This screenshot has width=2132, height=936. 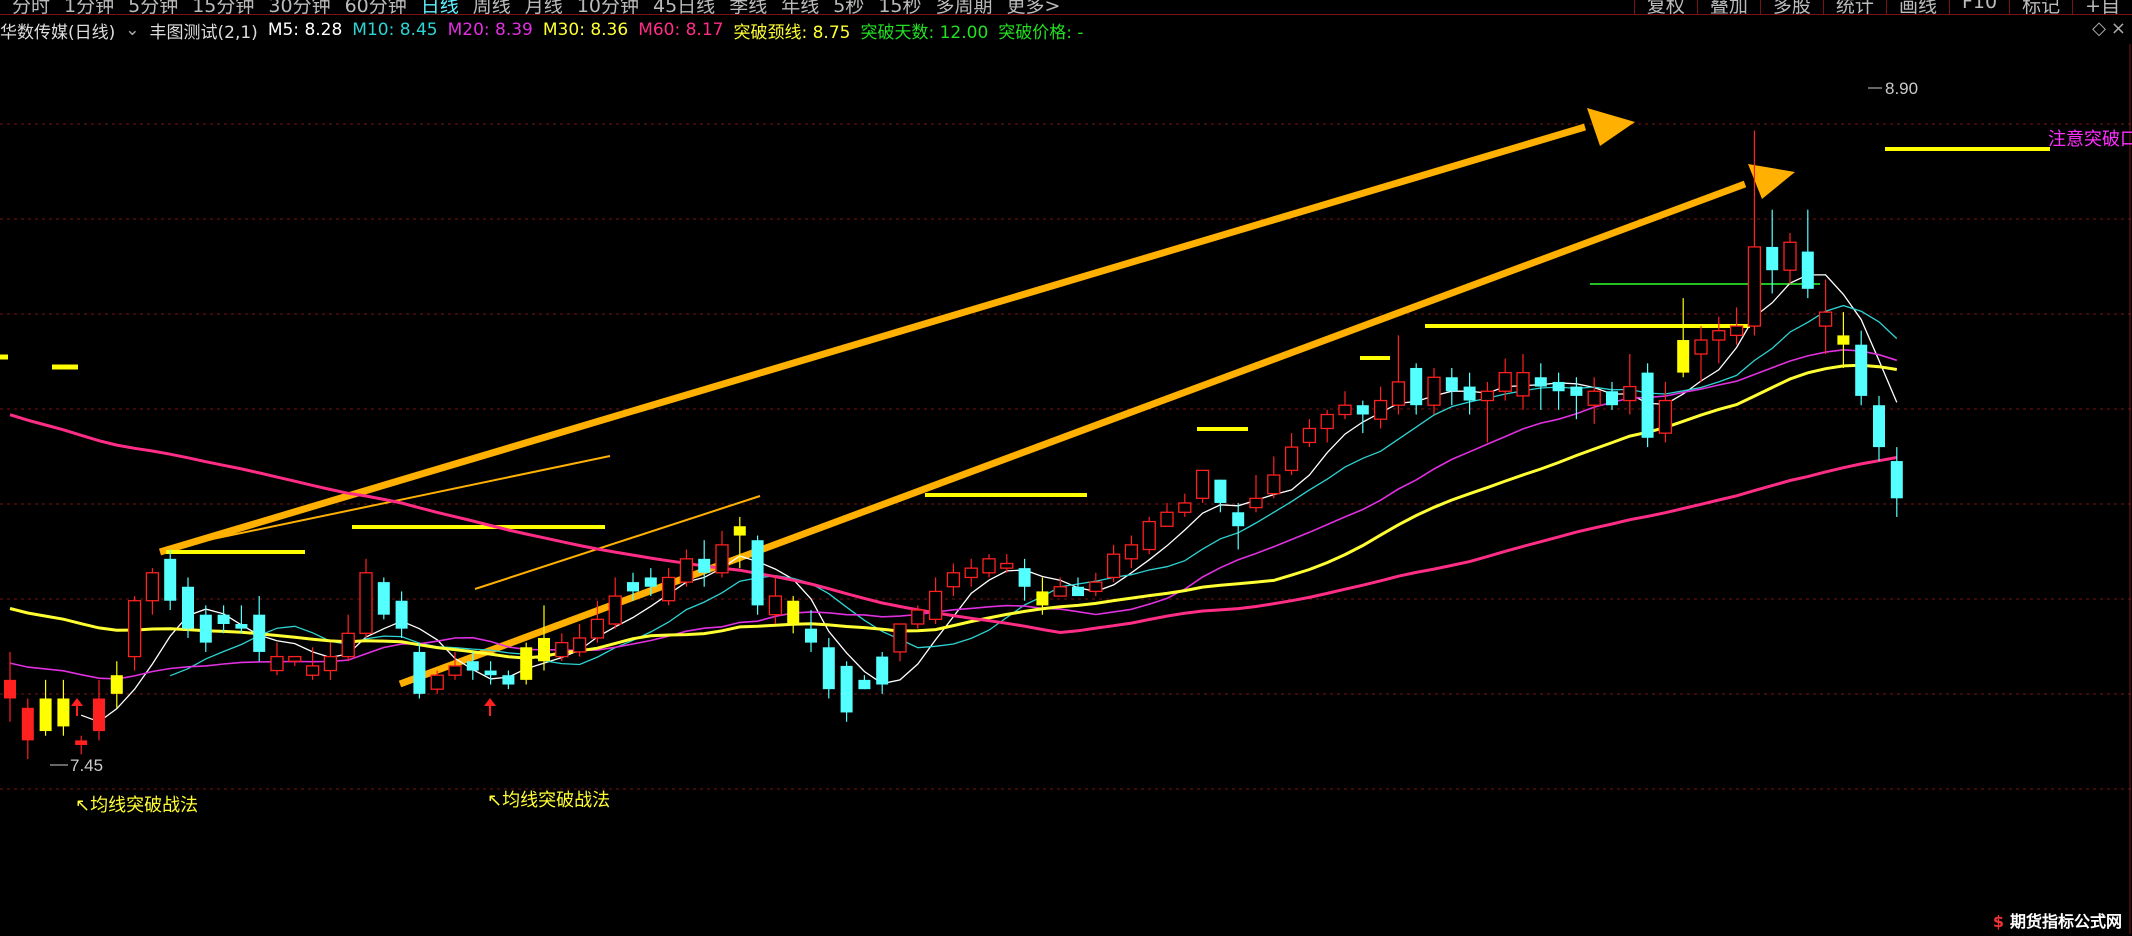 What do you see at coordinates (2102, 7) in the screenshot?
I see `tool-button-7: +自` at bounding box center [2102, 7].